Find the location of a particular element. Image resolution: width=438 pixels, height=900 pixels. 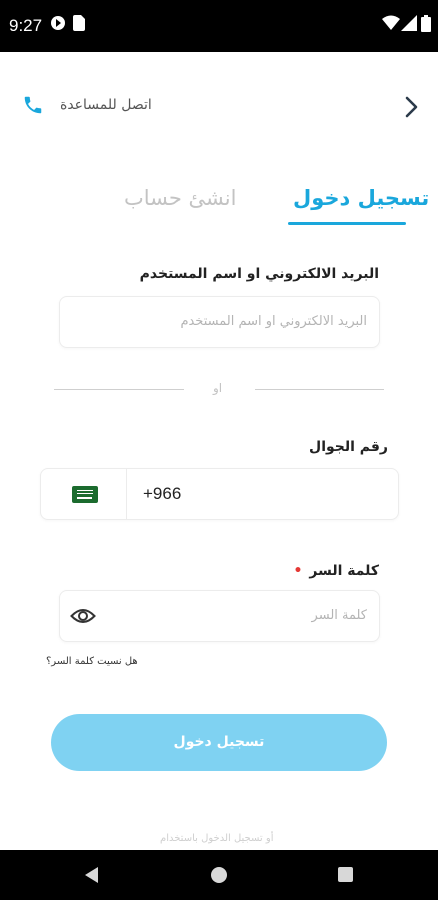

home-circle-icon is located at coordinates (219, 875).